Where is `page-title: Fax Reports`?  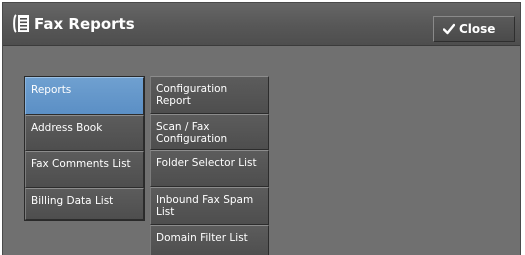 page-title: Fax Reports is located at coordinates (84, 24).